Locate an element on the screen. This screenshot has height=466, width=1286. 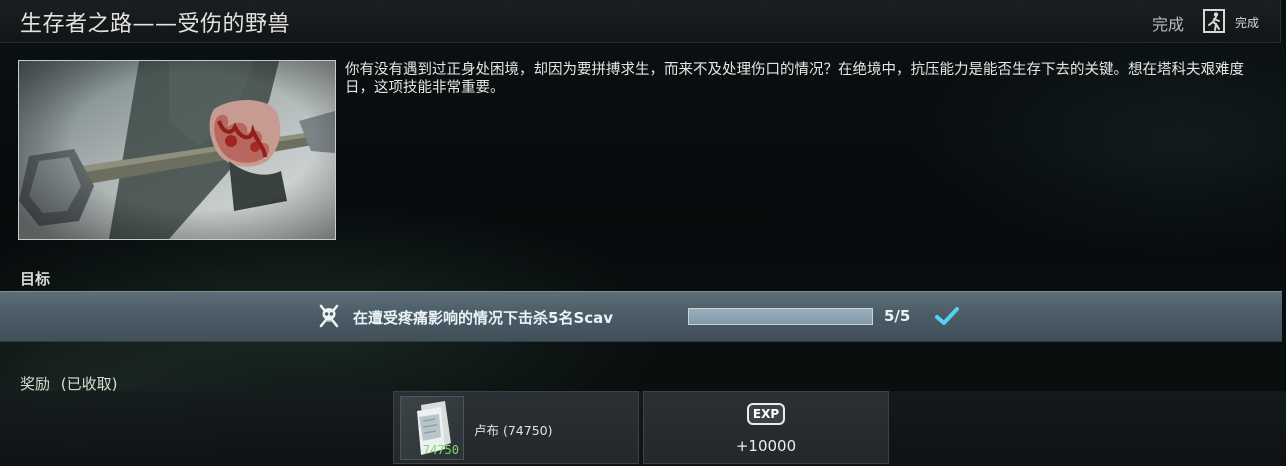
item-quantity: 74750 is located at coordinates (440, 450).